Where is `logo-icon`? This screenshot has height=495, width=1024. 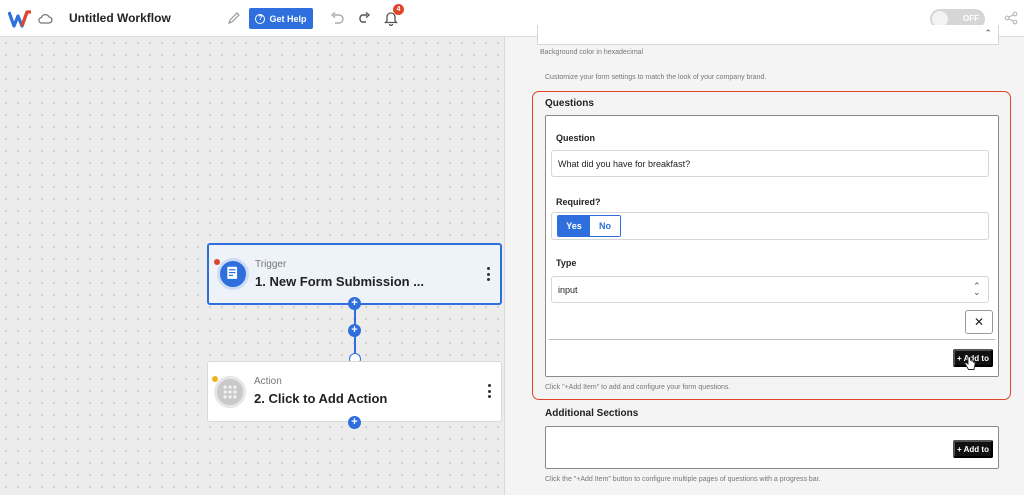
logo-icon is located at coordinates (20, 19).